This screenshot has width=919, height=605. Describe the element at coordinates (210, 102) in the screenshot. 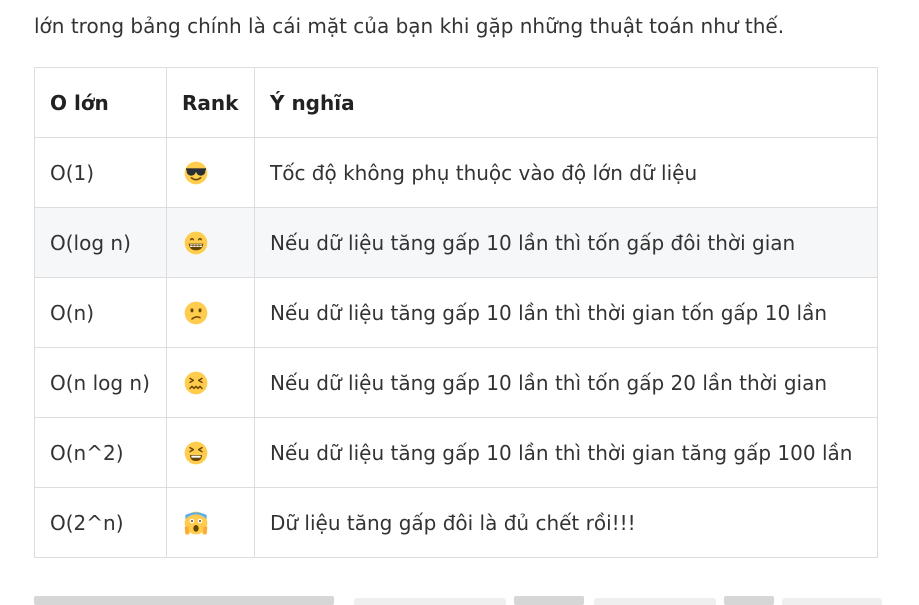

I see `header-rank: Rank` at that location.